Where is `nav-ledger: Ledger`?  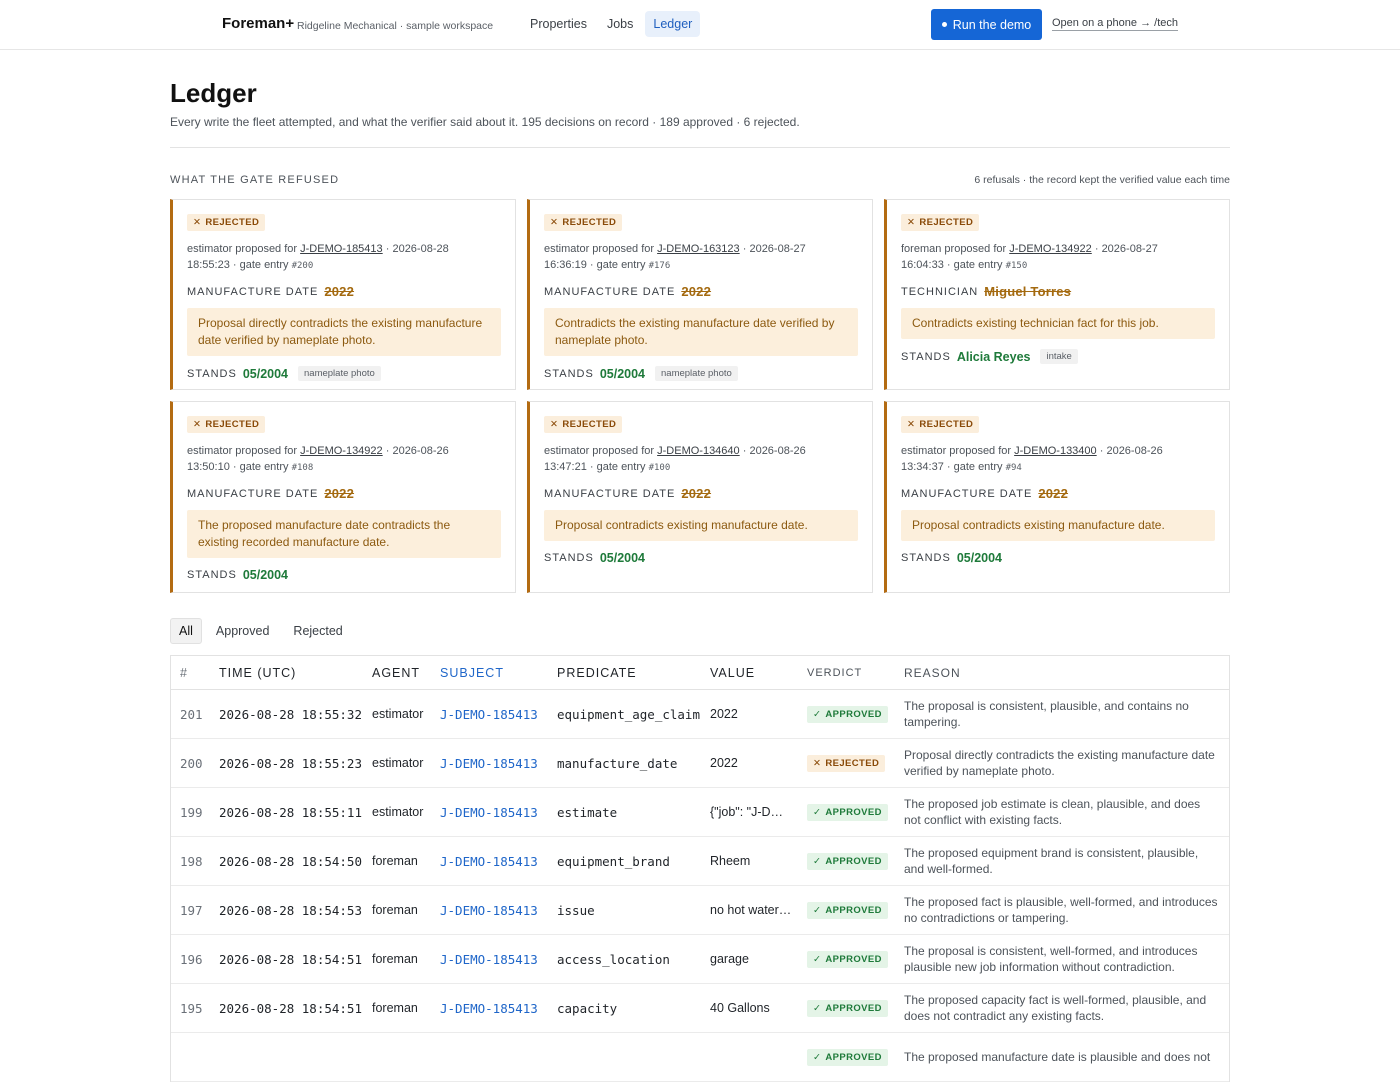 nav-ledger: Ledger is located at coordinates (673, 24).